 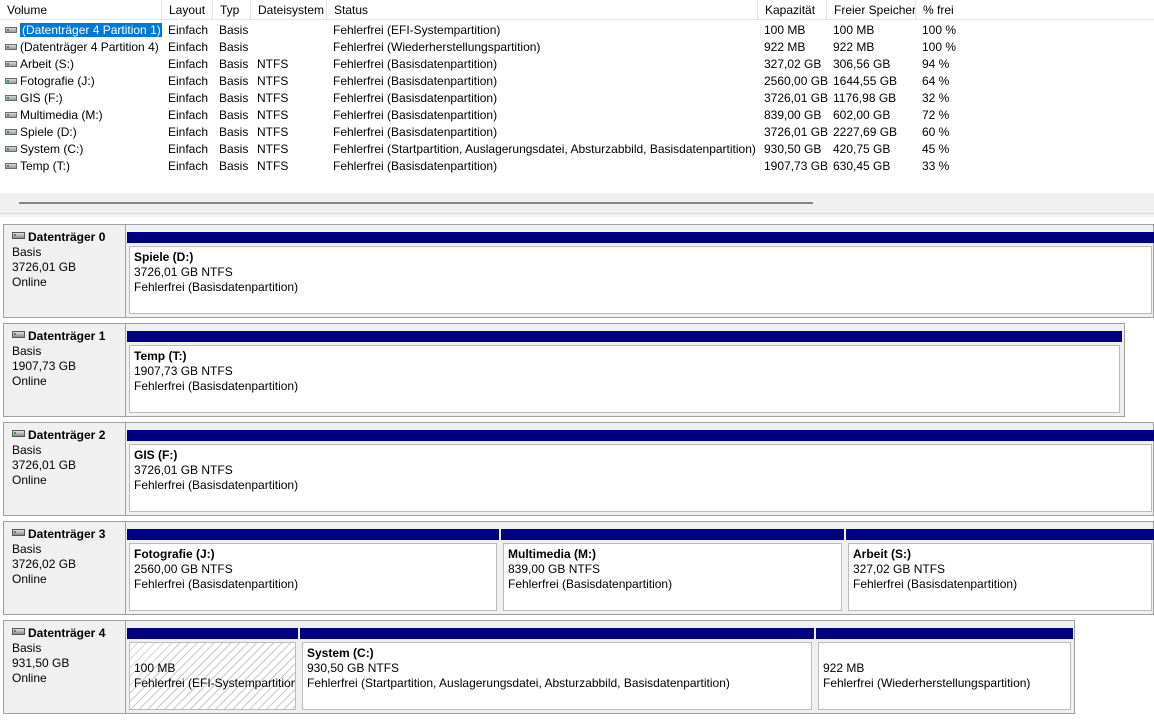 What do you see at coordinates (52, 149) in the screenshot?
I see `volume-name: System (C:)` at bounding box center [52, 149].